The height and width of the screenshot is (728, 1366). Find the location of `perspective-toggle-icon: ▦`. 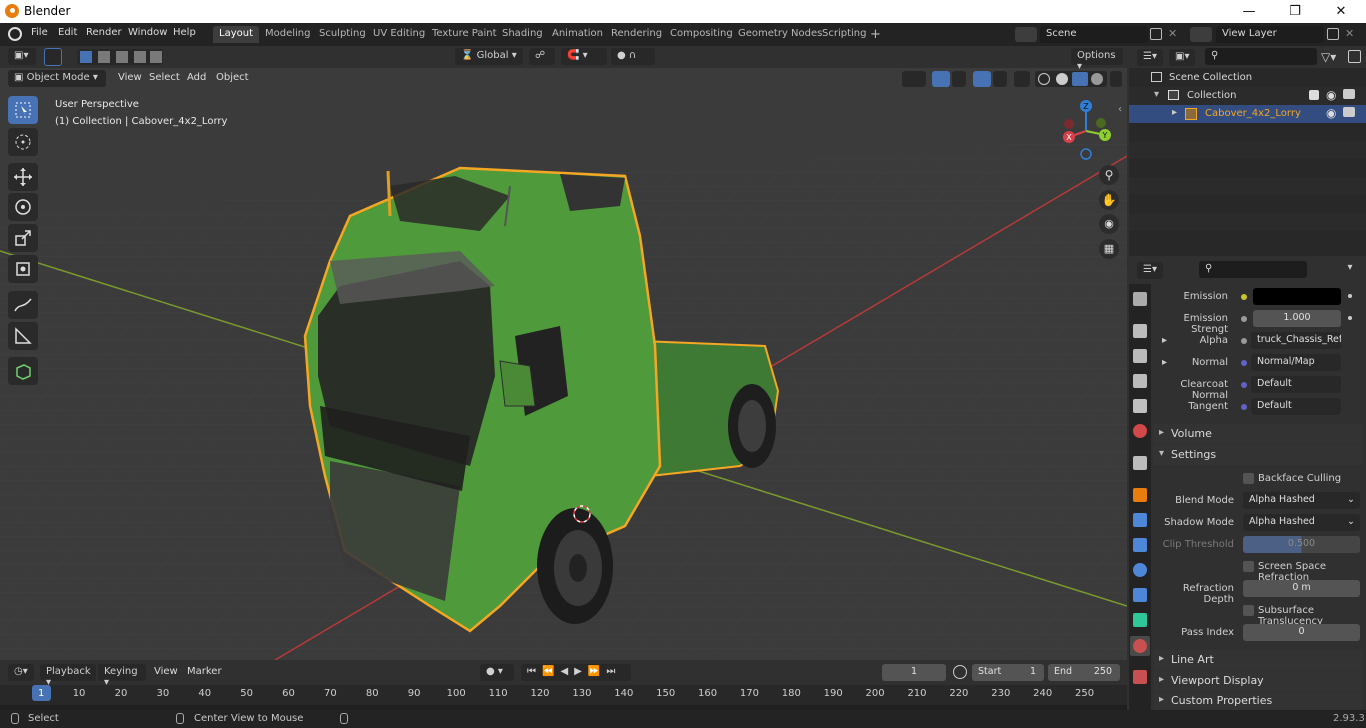

perspective-toggle-icon: ▦ is located at coordinates (1109, 249).